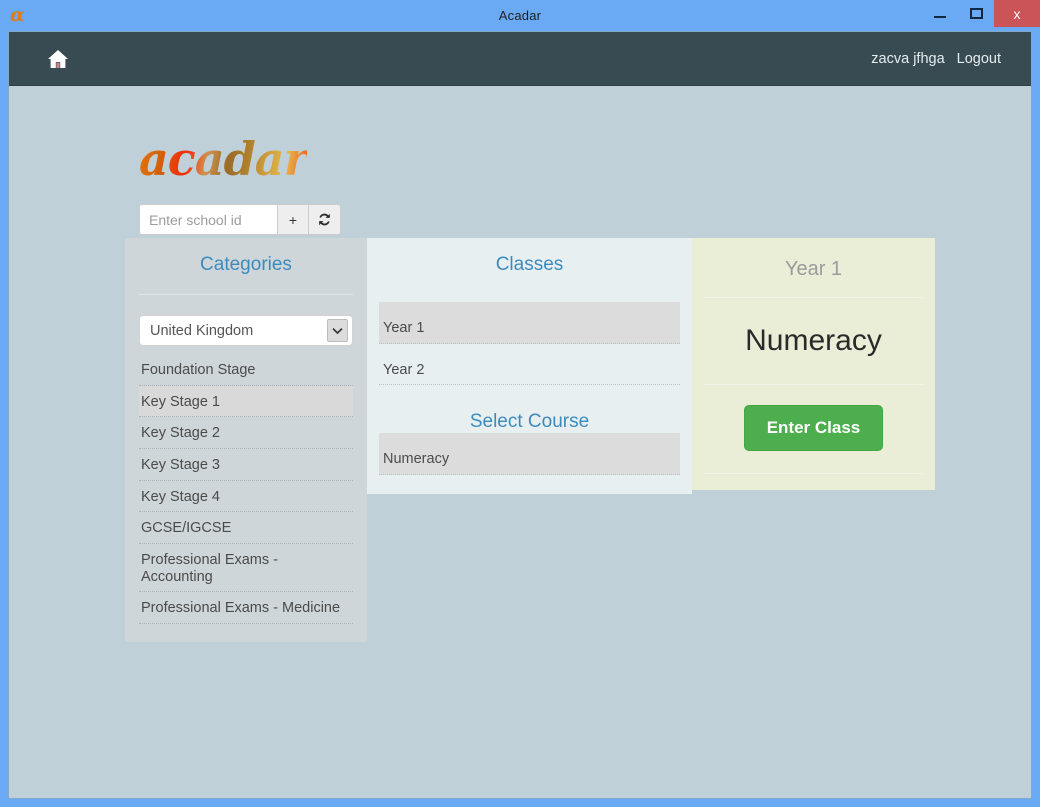  I want to click on category-list-item: Professional Exams - Accounting, so click(246, 568).